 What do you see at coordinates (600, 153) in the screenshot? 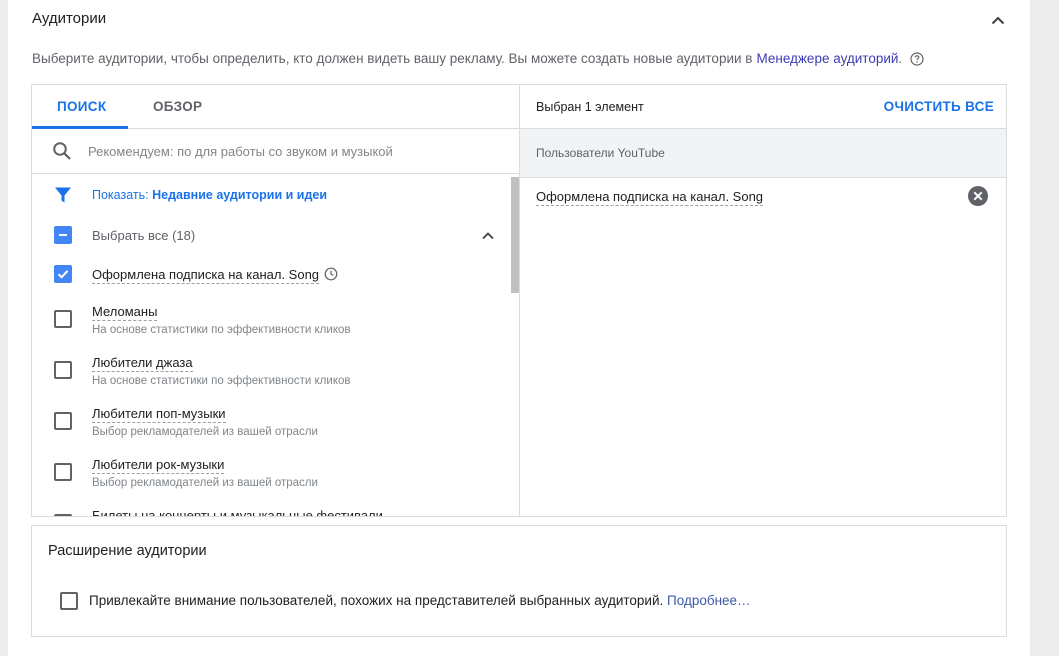
I see `selected-group-title: Пользователи YouTube` at bounding box center [600, 153].